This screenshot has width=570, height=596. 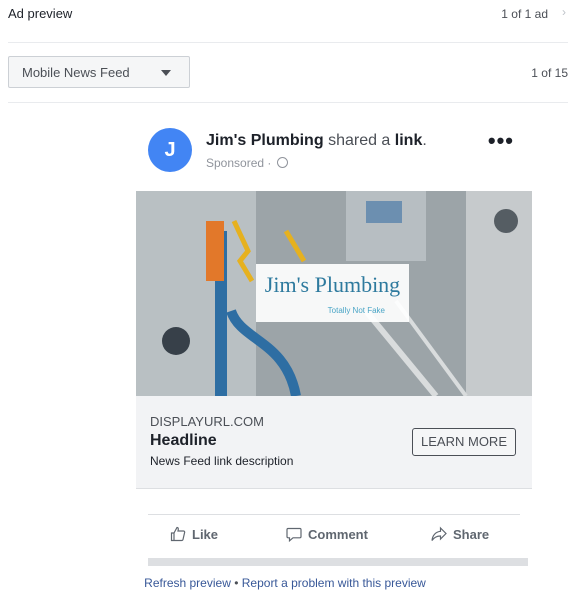 I want to click on avatar: J, so click(x=170, y=150).